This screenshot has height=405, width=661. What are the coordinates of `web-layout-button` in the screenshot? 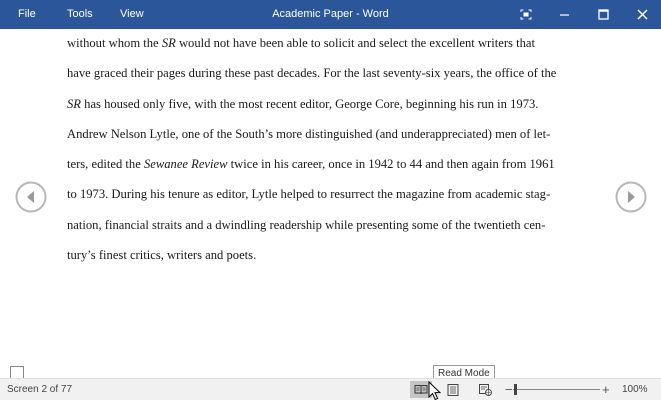 It's located at (485, 389).